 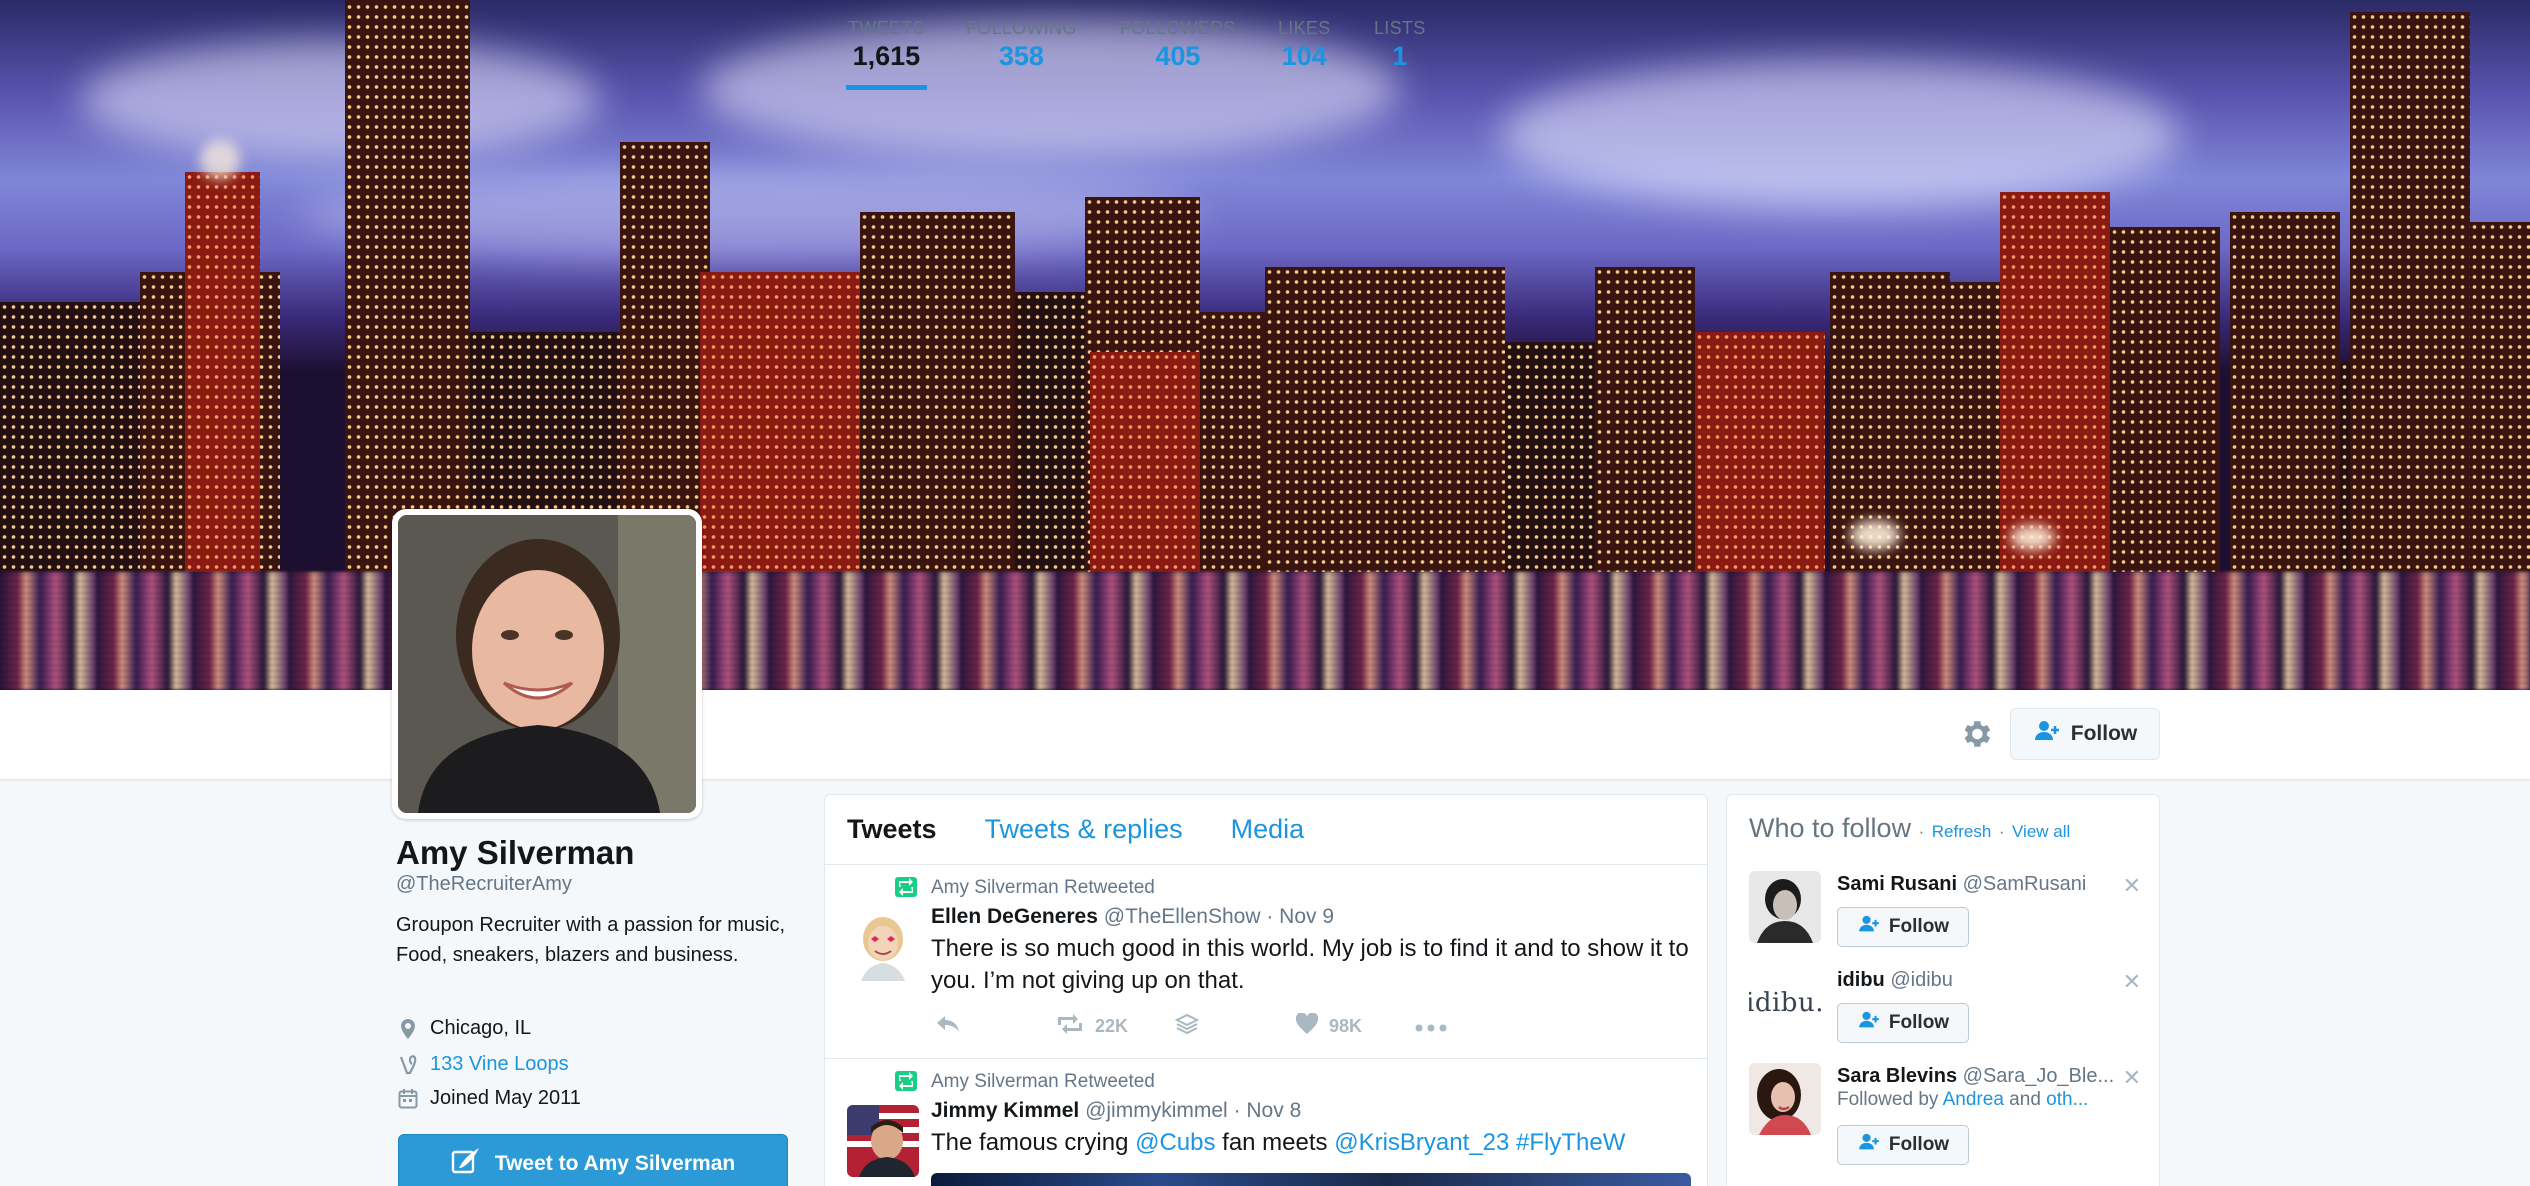 What do you see at coordinates (2024, 884) in the screenshot?
I see `user-handle: @SamRusani` at bounding box center [2024, 884].